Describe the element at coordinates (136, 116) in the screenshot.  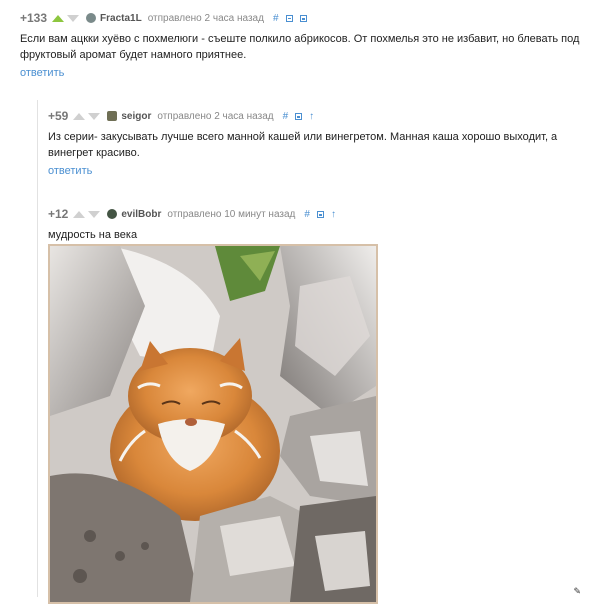
I see `author-name: seigor` at that location.